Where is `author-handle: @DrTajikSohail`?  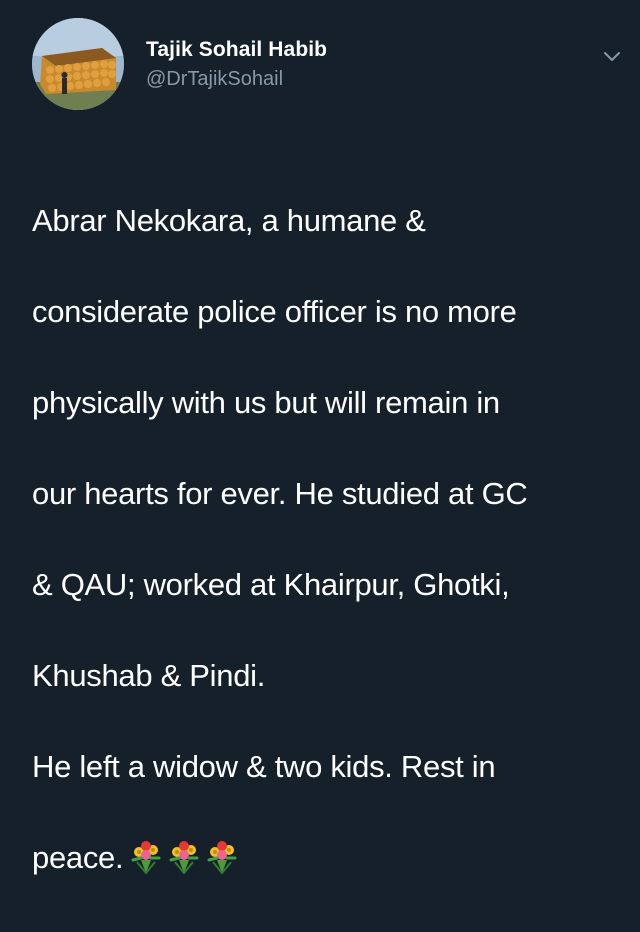
author-handle: @DrTajikSohail is located at coordinates (214, 79).